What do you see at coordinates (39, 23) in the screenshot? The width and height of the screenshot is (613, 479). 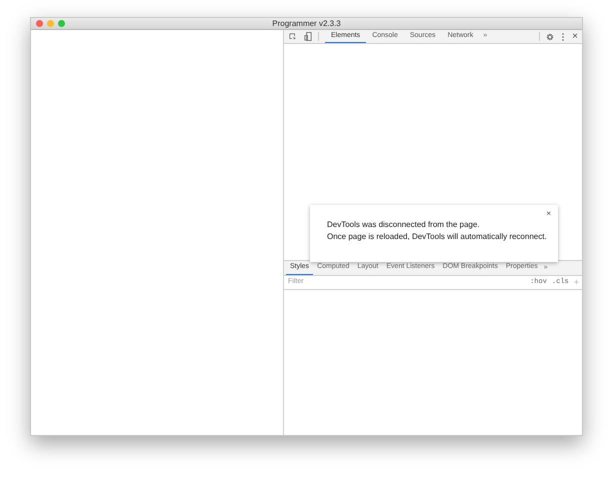 I see `close-window-button` at bounding box center [39, 23].